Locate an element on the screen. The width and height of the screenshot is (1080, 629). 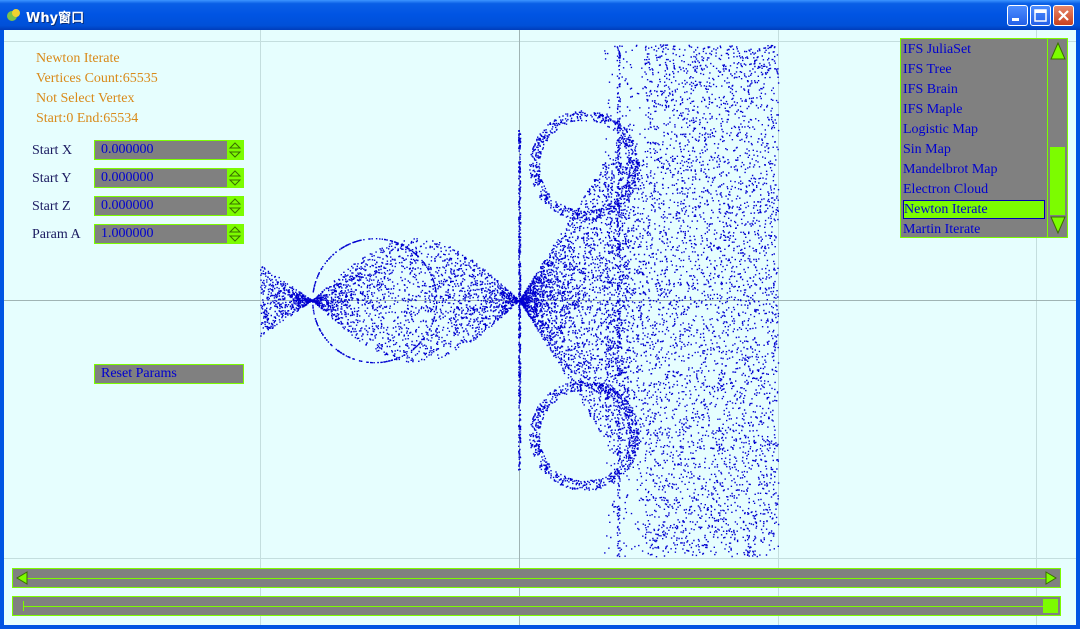
vertices-count-text: Vertices Count:65535 is located at coordinates (97, 78).